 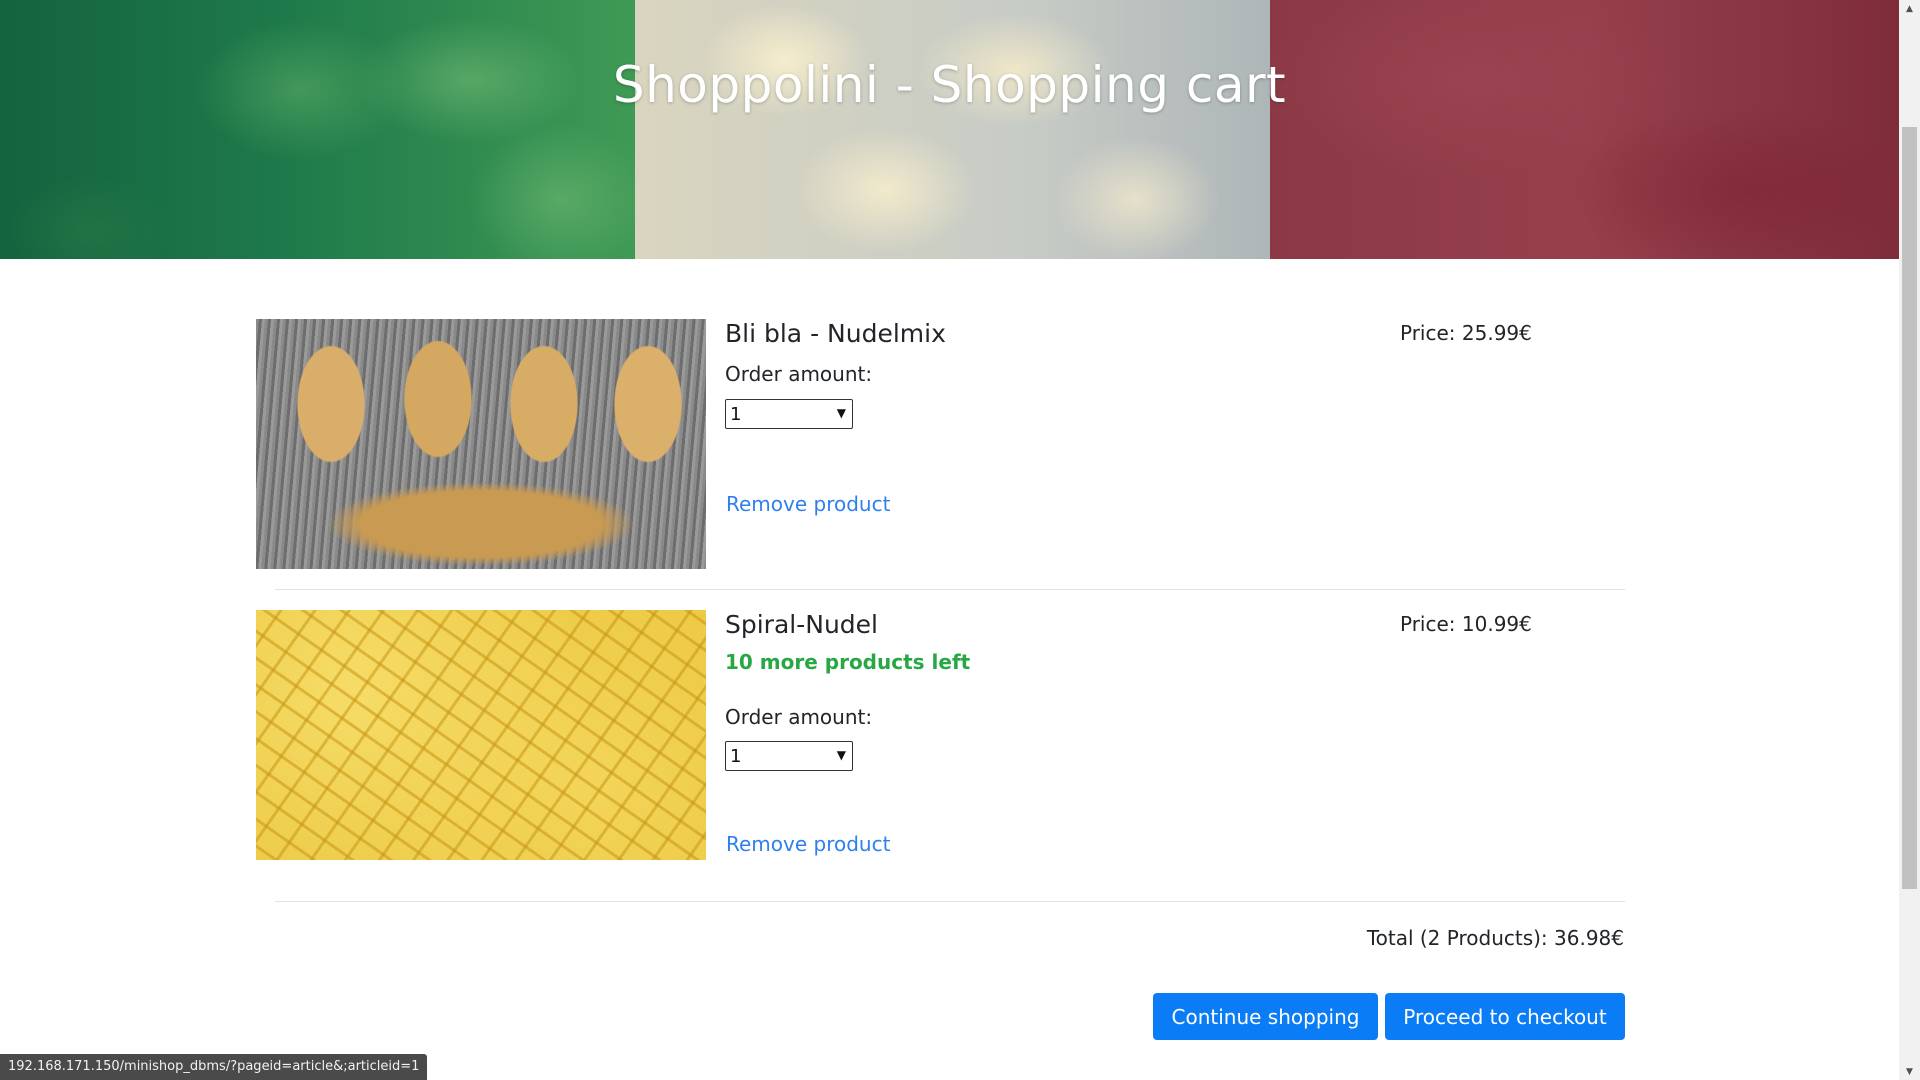 I want to click on vertical-scrollbar: ▲ ▼, so click(x=1909, y=540).